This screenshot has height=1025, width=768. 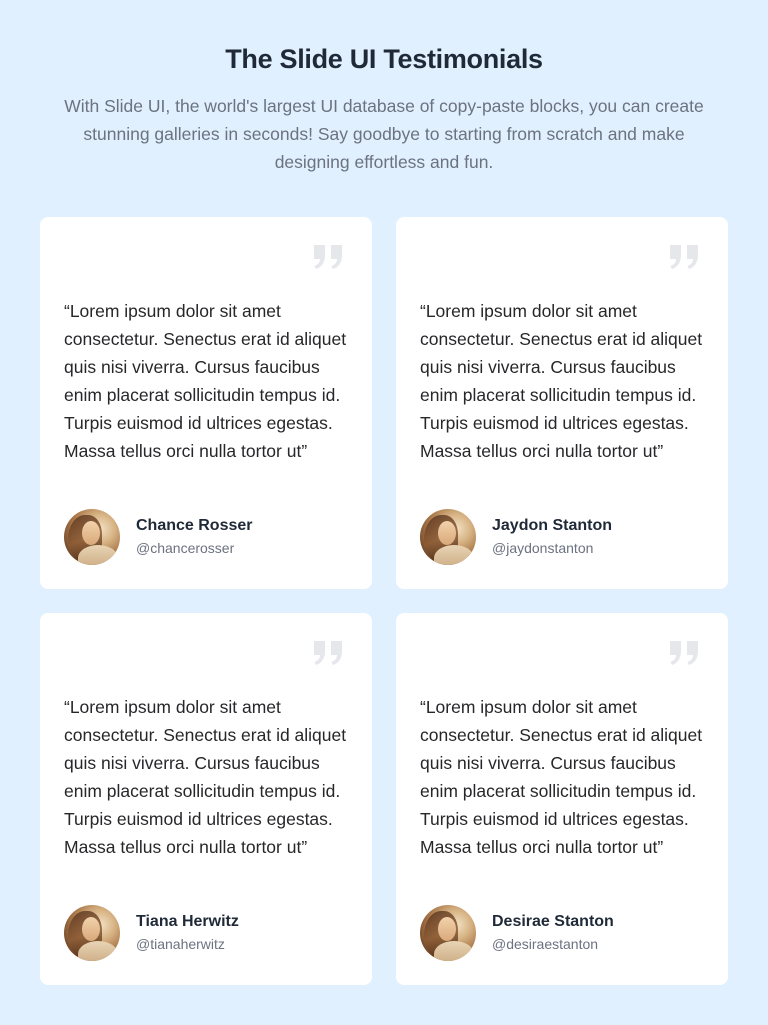 What do you see at coordinates (180, 944) in the screenshot?
I see `author-handle: @tianaherwitz` at bounding box center [180, 944].